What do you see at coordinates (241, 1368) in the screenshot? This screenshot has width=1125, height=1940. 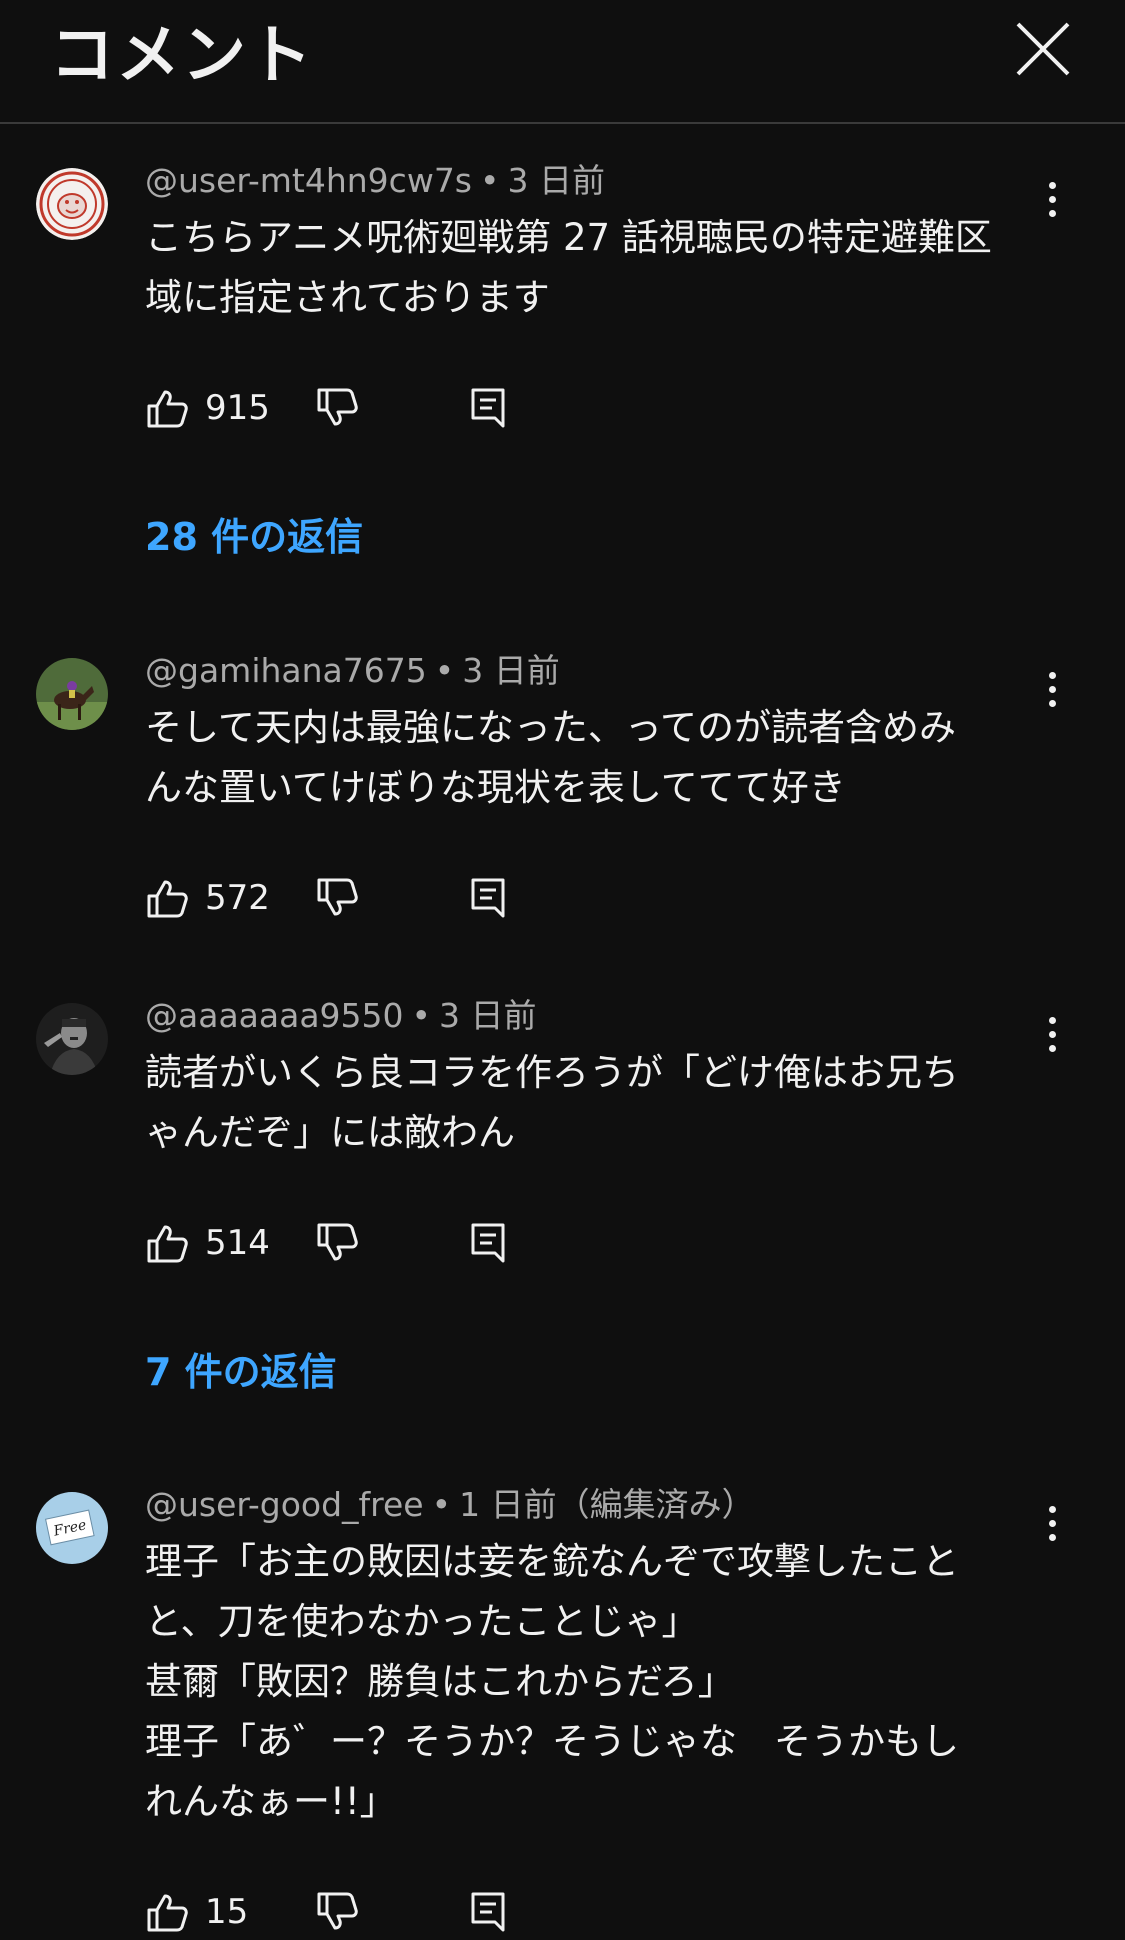 I see `view-replies-link: 7 件の返信` at bounding box center [241, 1368].